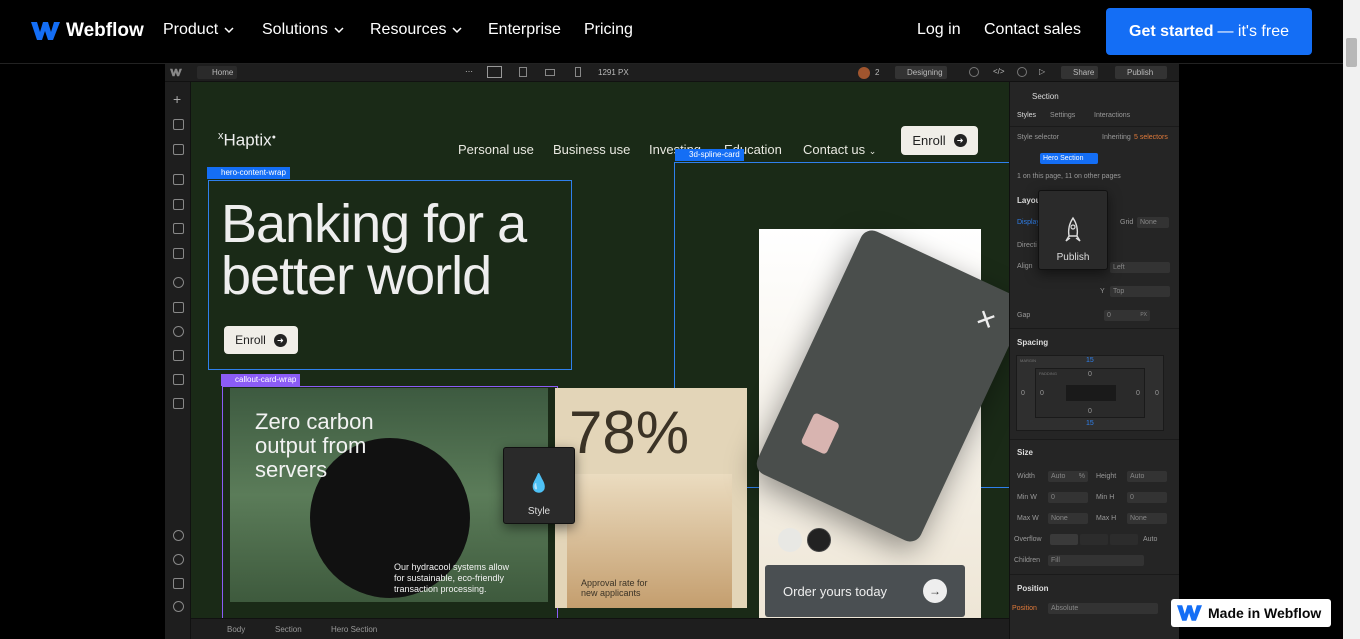 Image resolution: width=1360 pixels, height=639 pixels. Describe the element at coordinates (1094, 539) in the screenshot. I see `overflow-hidden-button` at that location.